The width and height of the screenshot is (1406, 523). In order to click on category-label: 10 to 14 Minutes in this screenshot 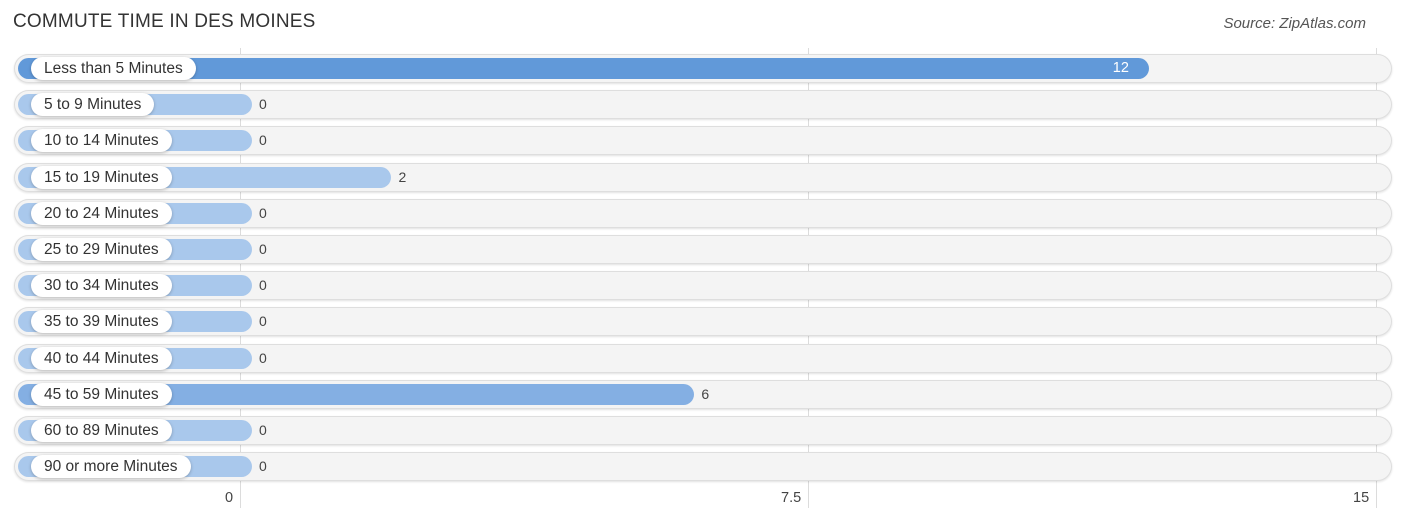, I will do `click(101, 140)`.